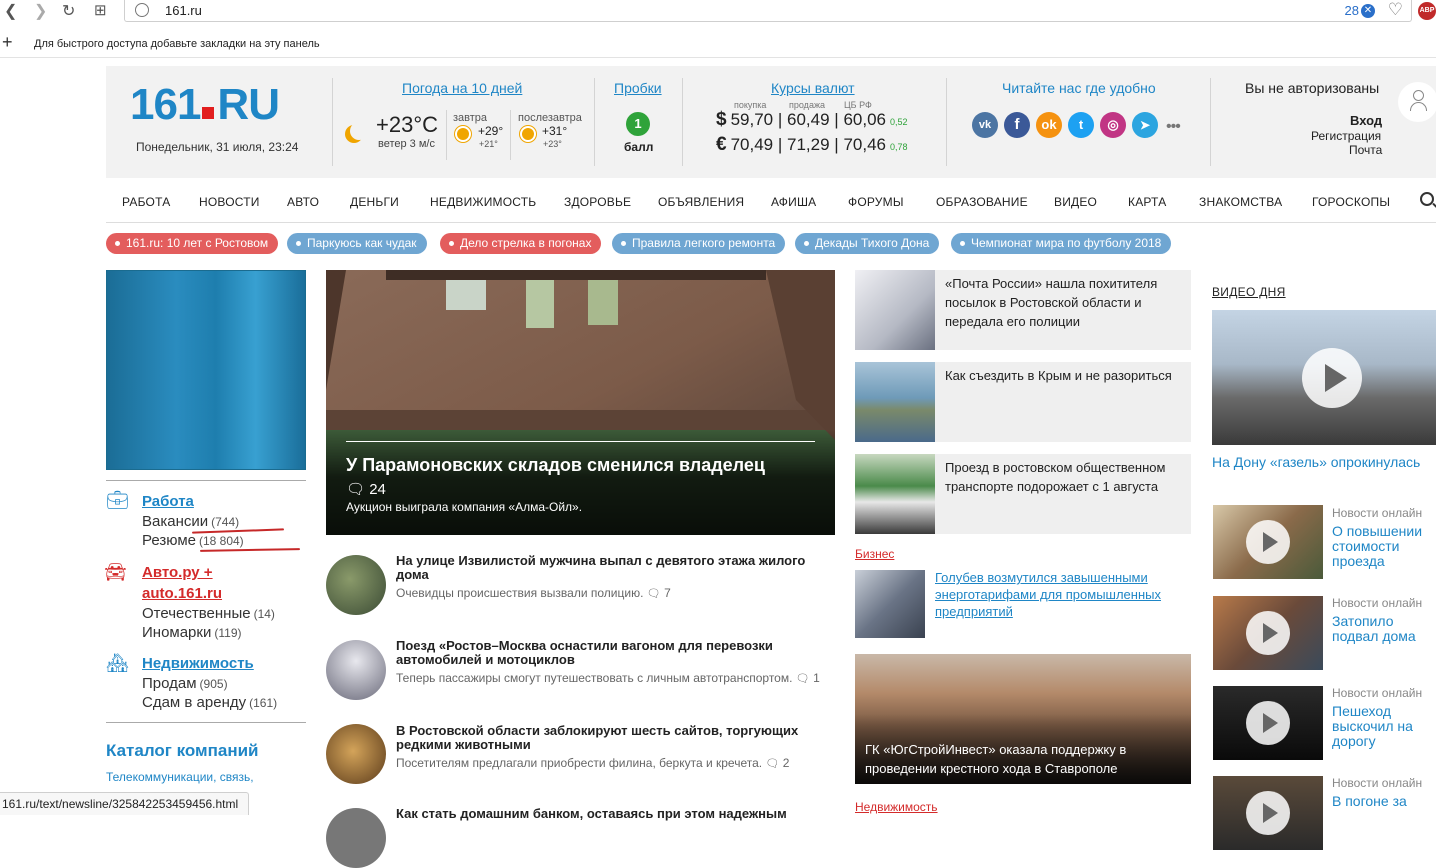 This screenshot has height=868, width=1436. What do you see at coordinates (1427, 199) in the screenshot?
I see `search-icon` at bounding box center [1427, 199].